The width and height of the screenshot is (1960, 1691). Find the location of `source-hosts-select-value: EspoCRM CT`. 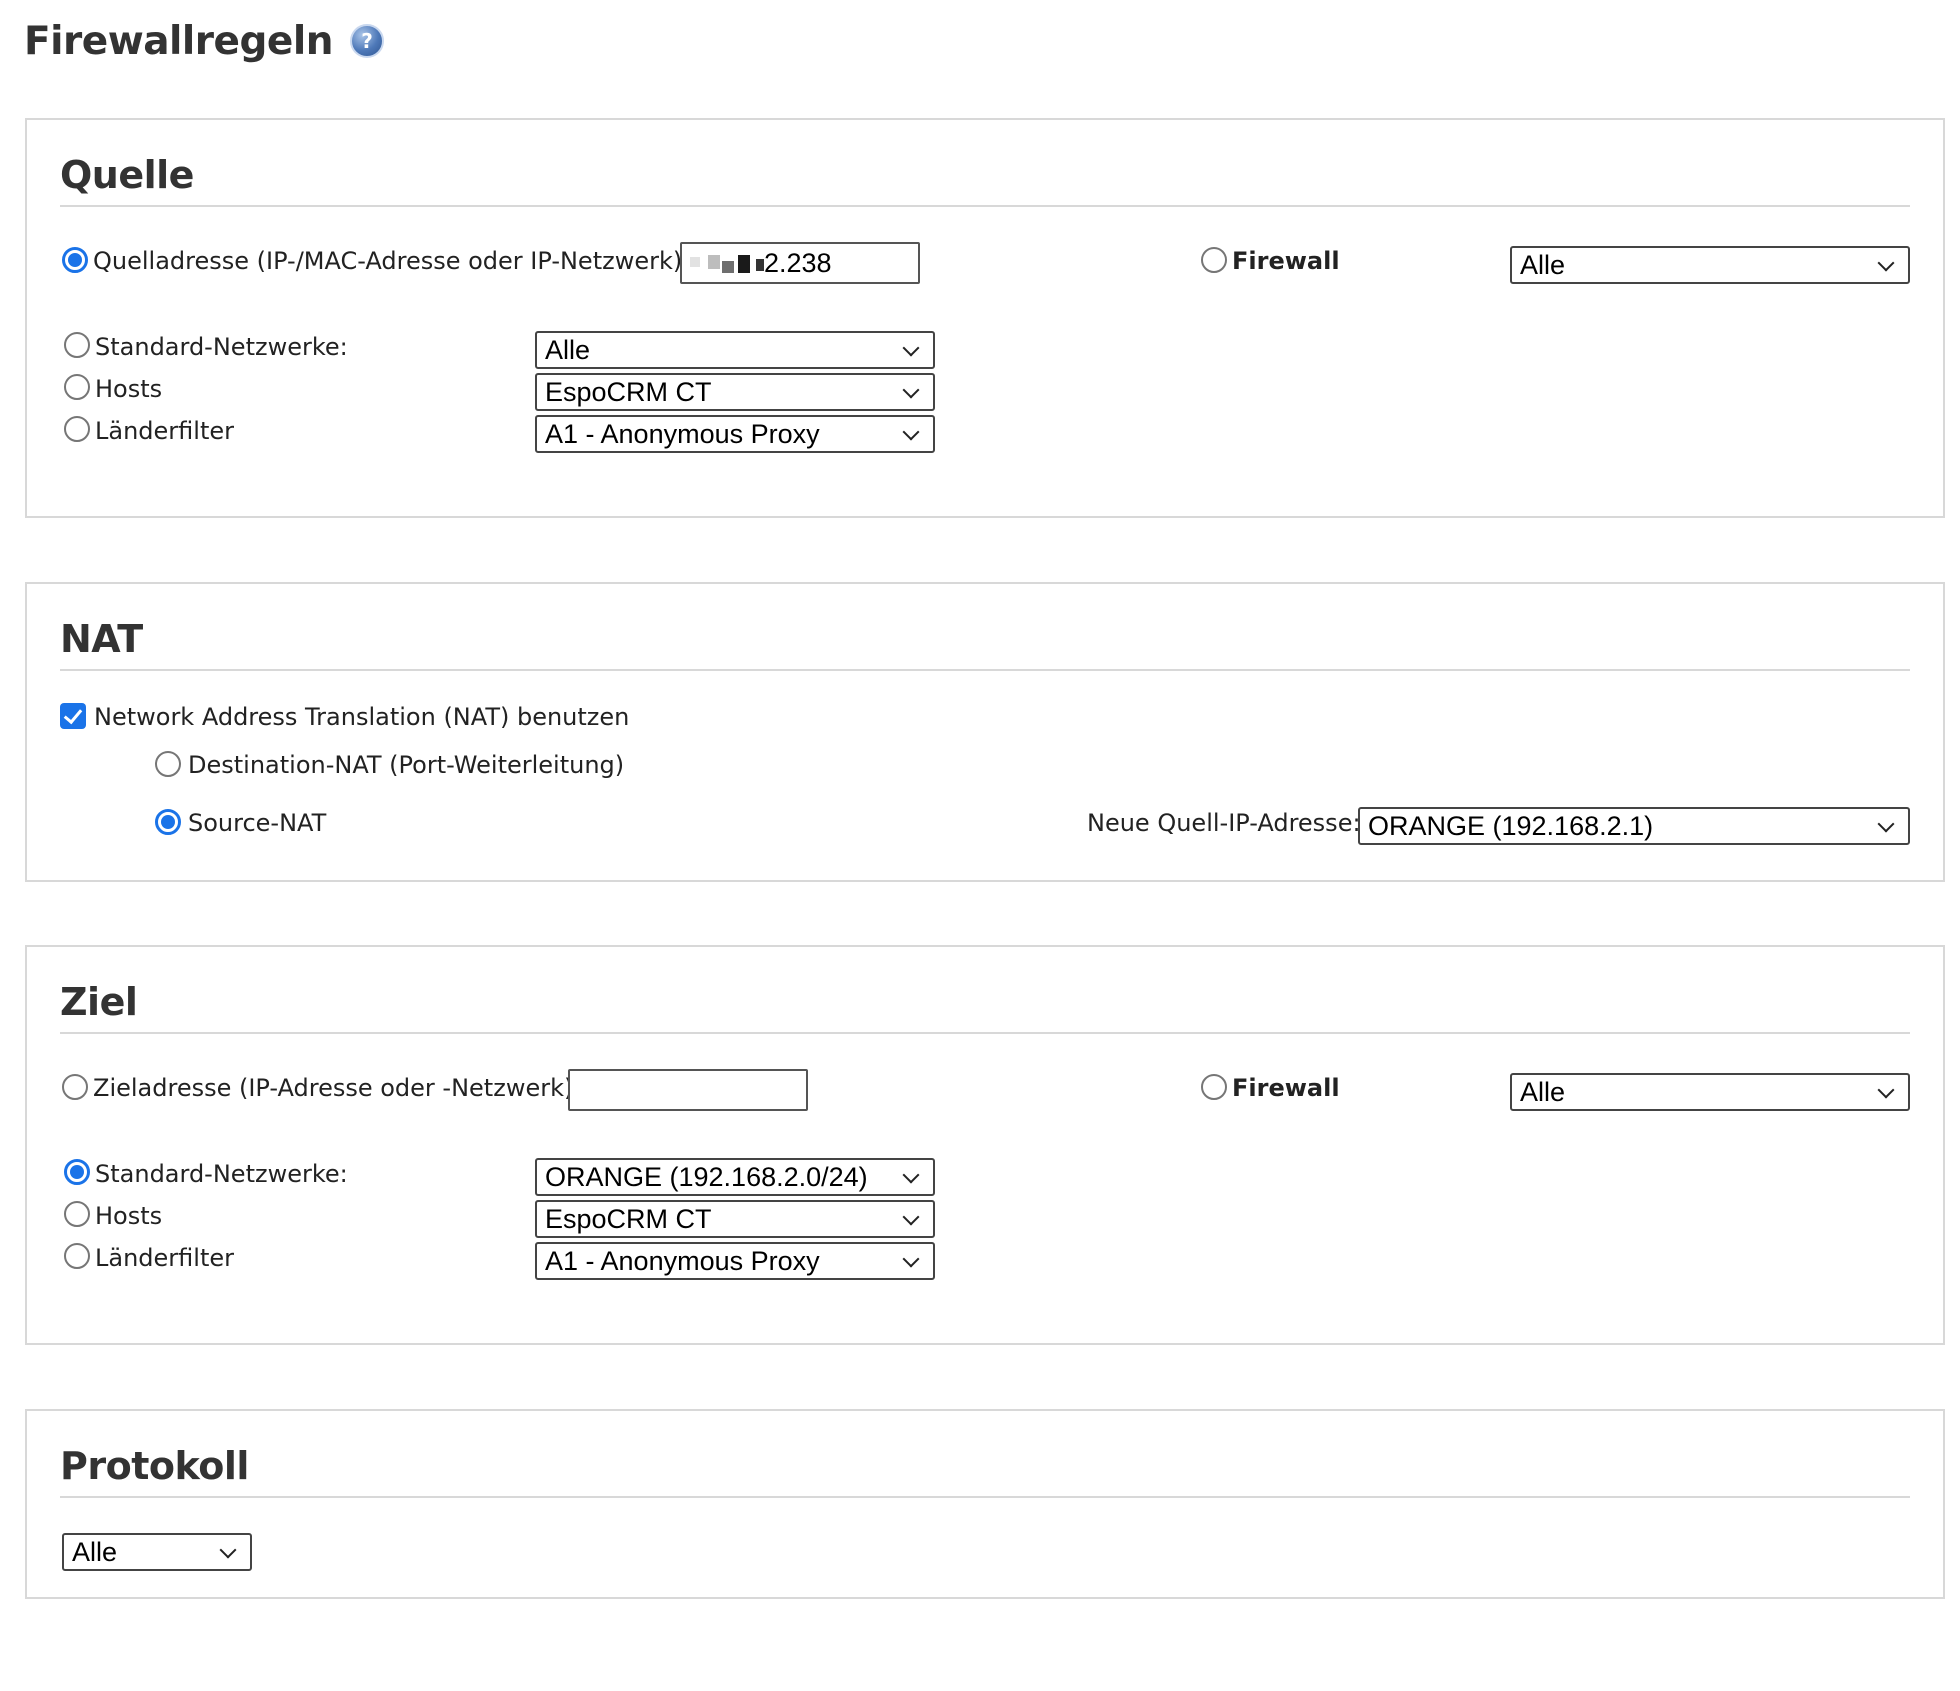

source-hosts-select-value: EspoCRM CT is located at coordinates (628, 392).